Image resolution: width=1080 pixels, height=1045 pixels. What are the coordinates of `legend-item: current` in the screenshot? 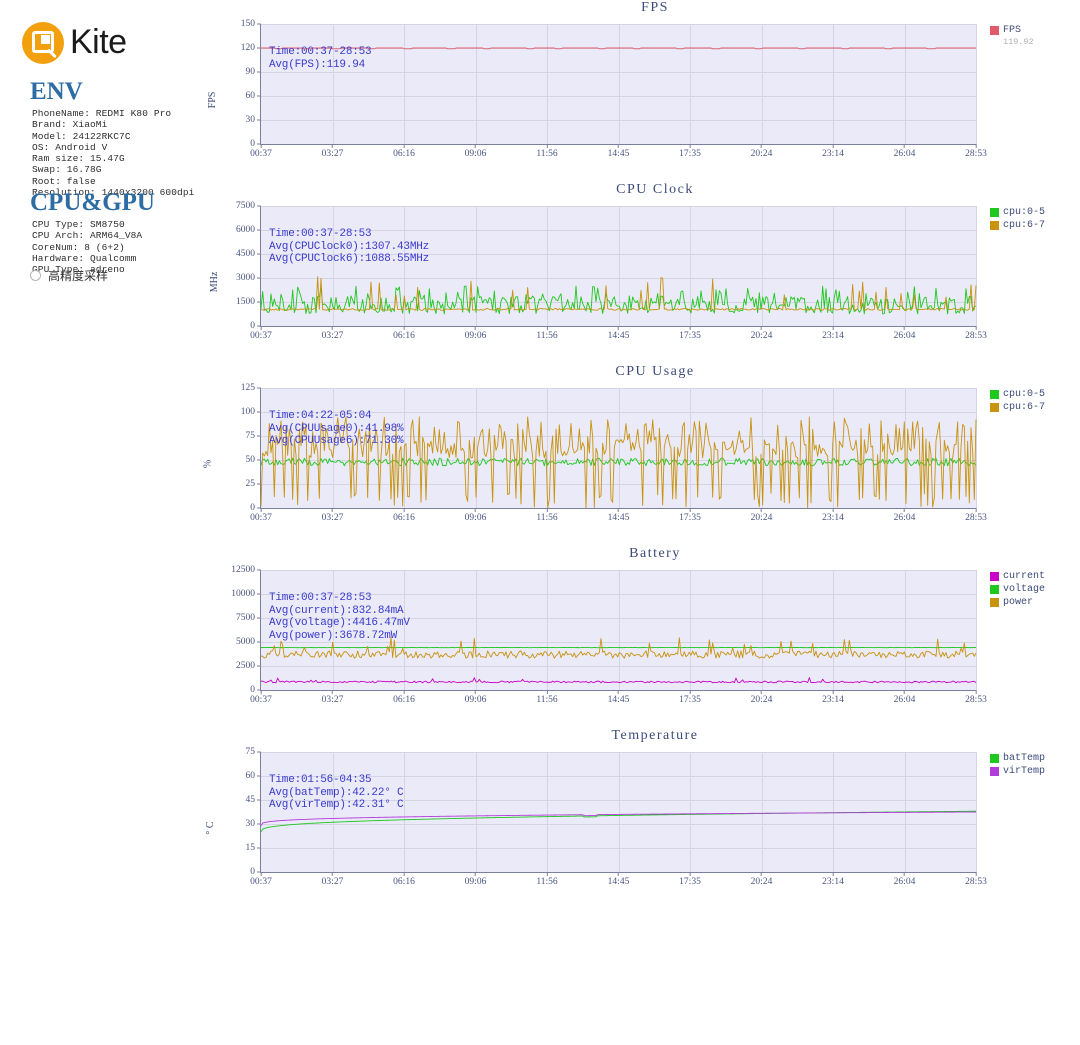 It's located at (1017, 576).